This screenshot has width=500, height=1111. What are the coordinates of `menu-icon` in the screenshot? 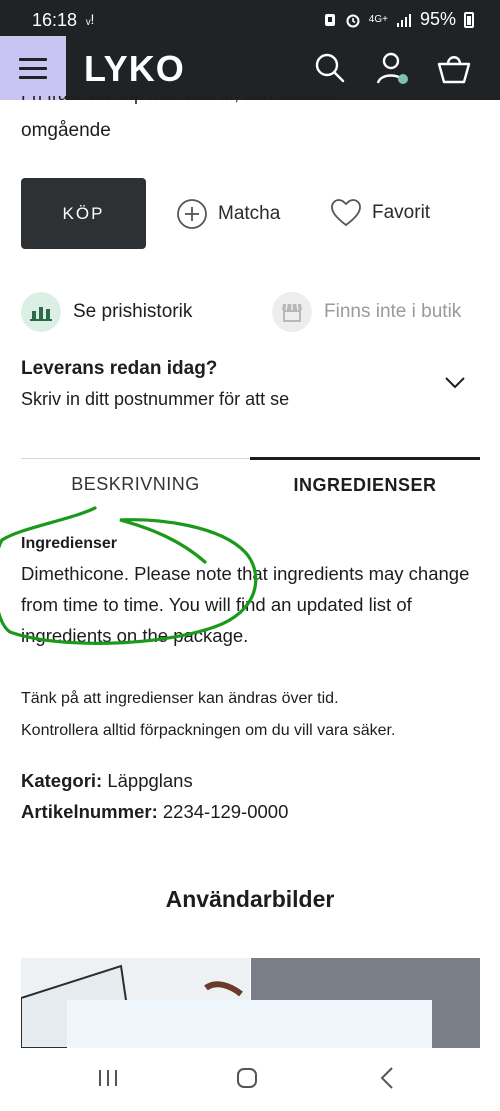 It's located at (33, 68).